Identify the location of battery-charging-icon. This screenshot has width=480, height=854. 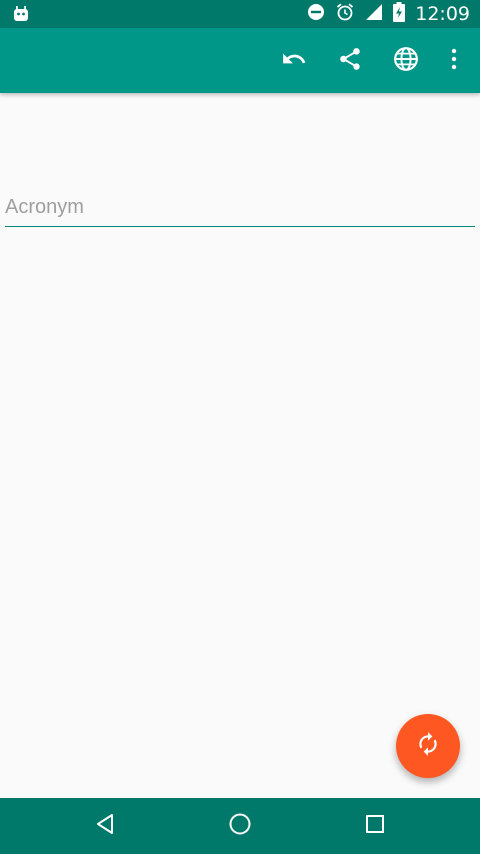
(399, 14).